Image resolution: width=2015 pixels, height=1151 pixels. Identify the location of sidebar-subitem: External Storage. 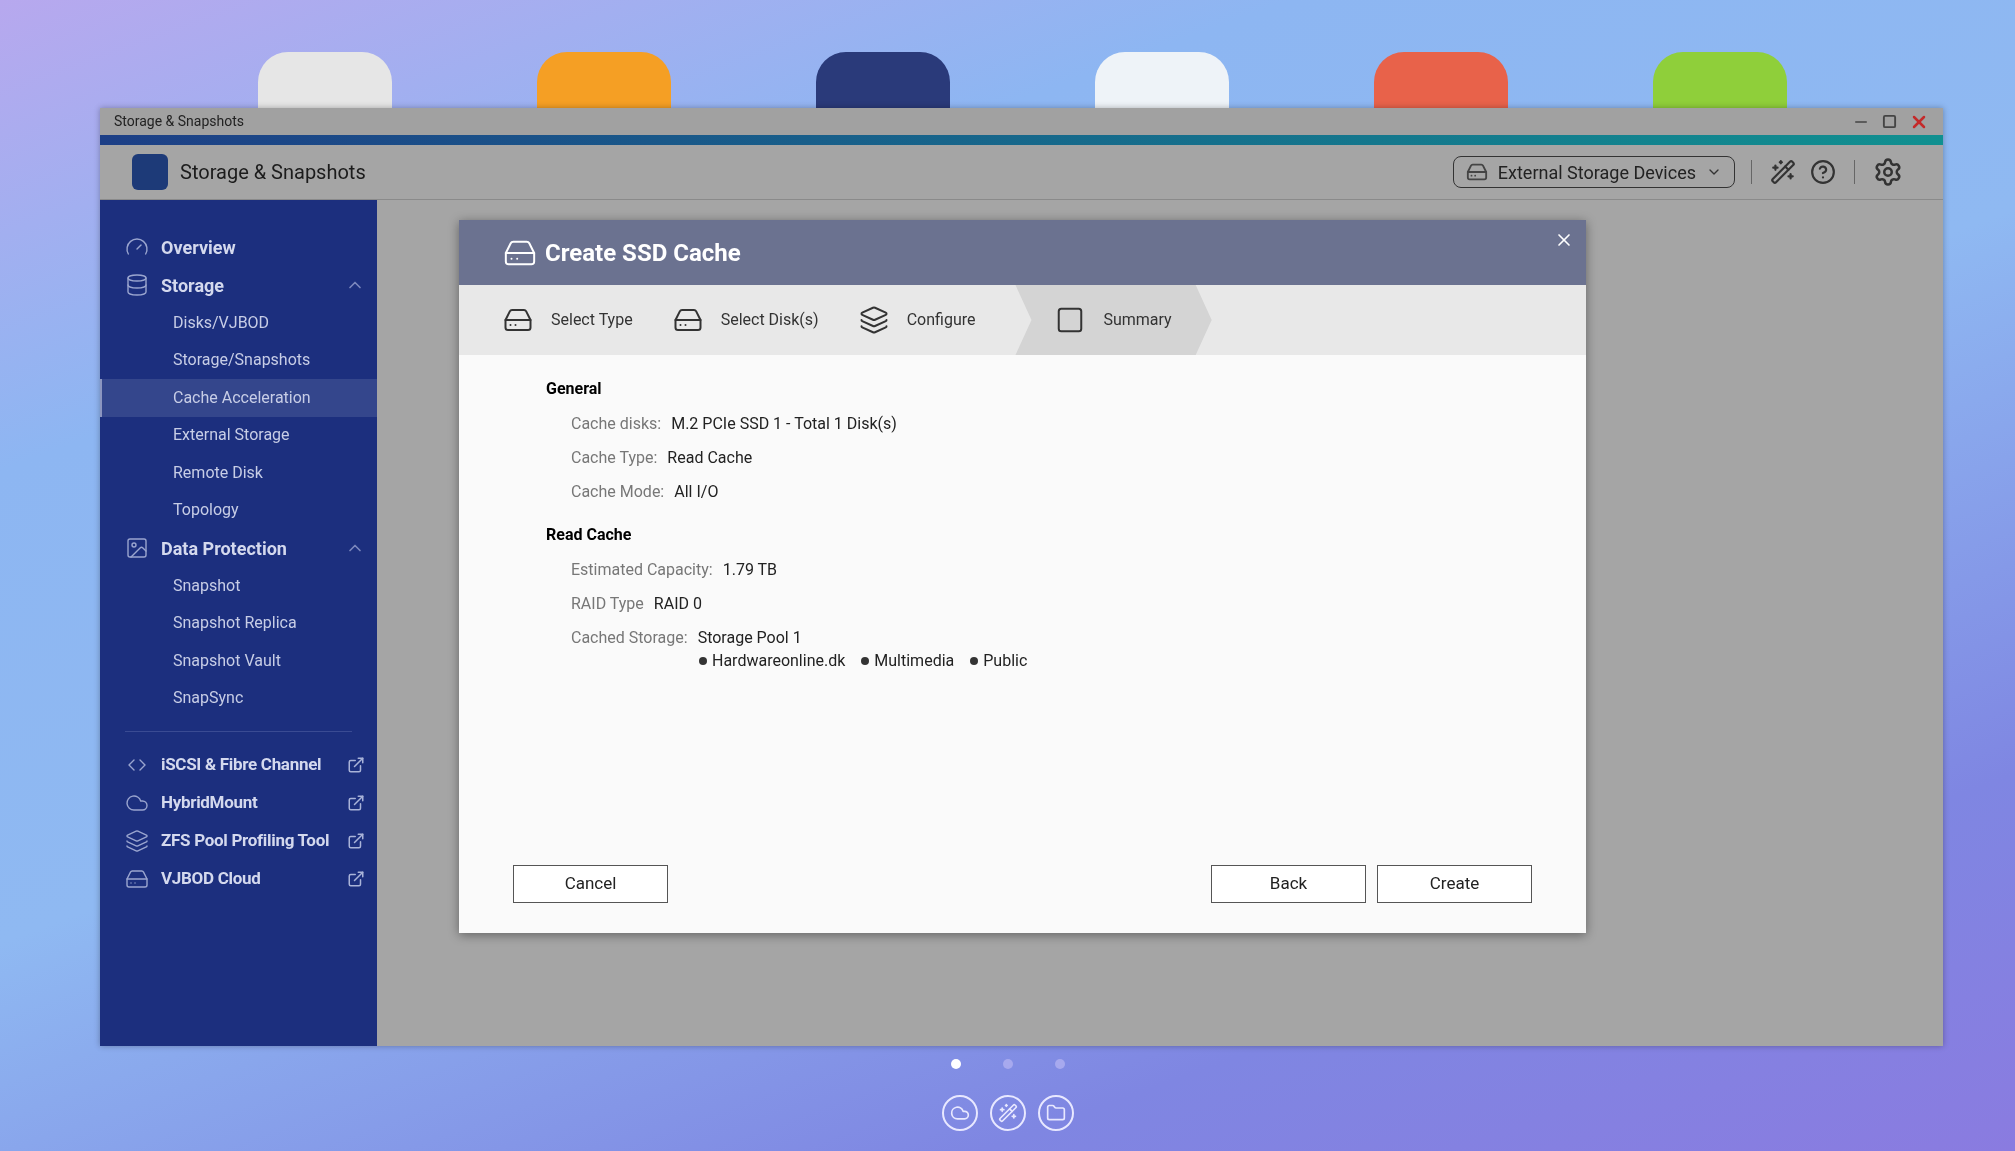
(238, 435).